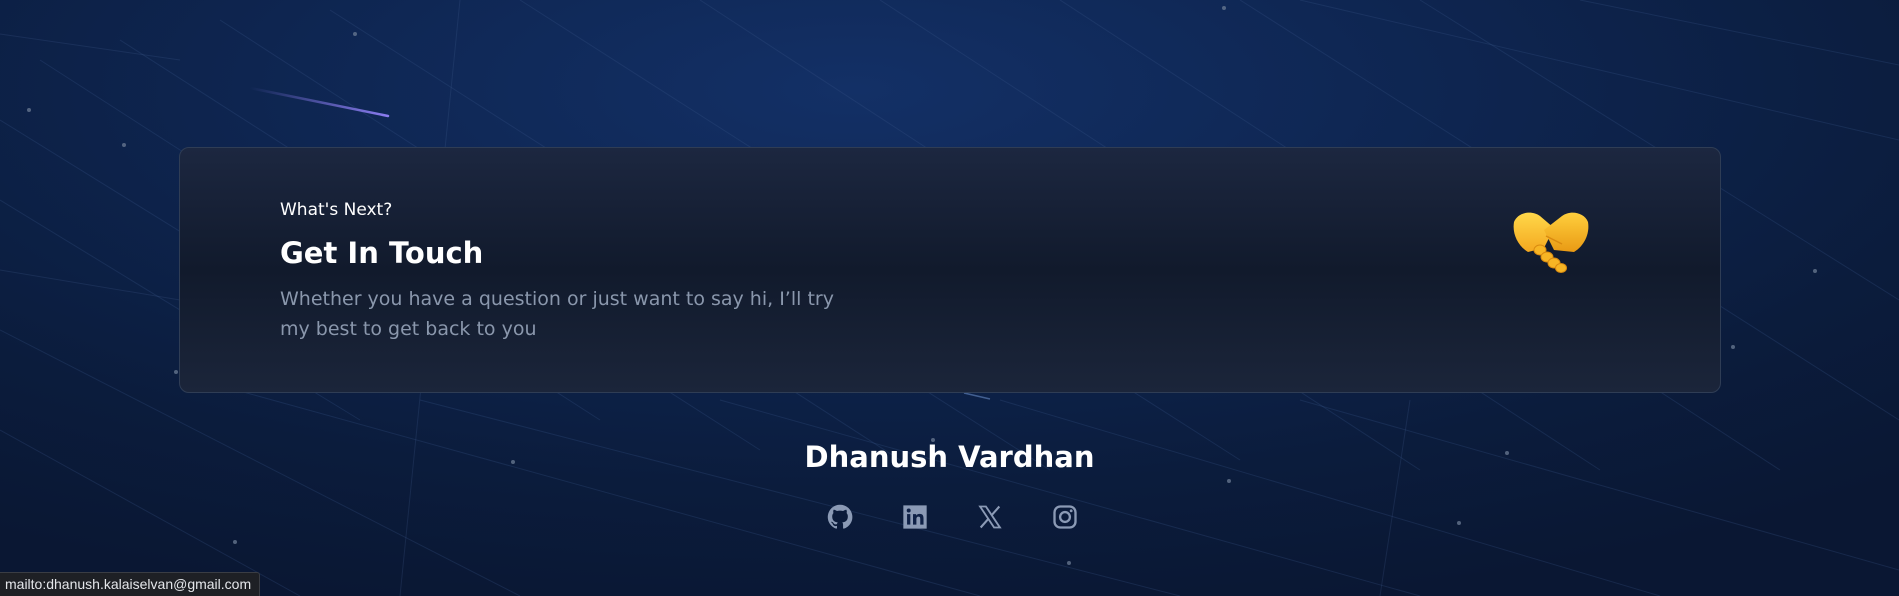 The width and height of the screenshot is (1899, 596). I want to click on linkedin-link, so click(915, 517).